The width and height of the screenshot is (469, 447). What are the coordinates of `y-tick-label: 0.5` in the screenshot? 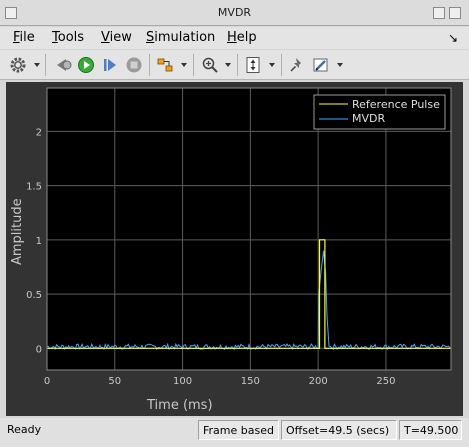 It's located at (34, 295).